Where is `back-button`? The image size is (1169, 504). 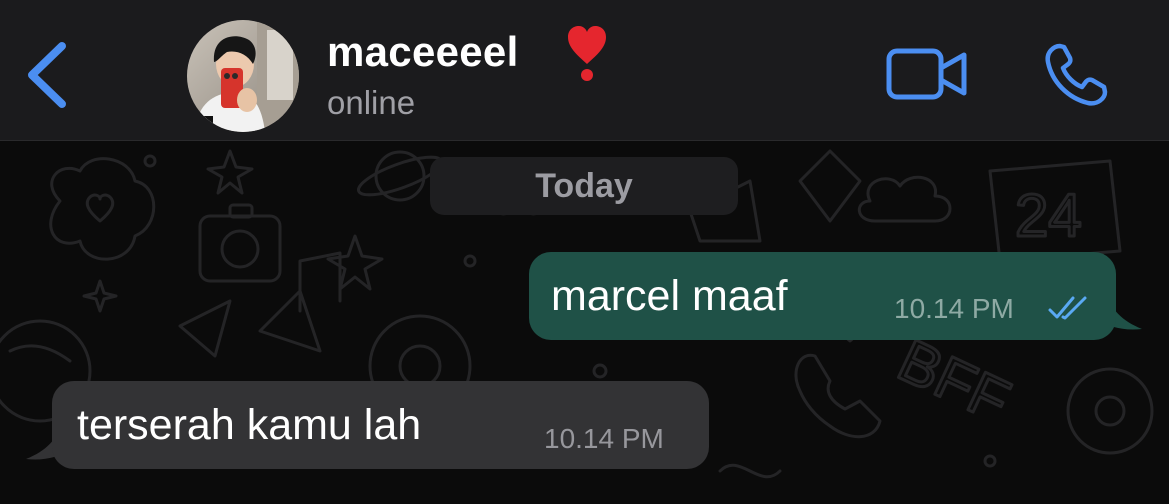 back-button is located at coordinates (49, 75).